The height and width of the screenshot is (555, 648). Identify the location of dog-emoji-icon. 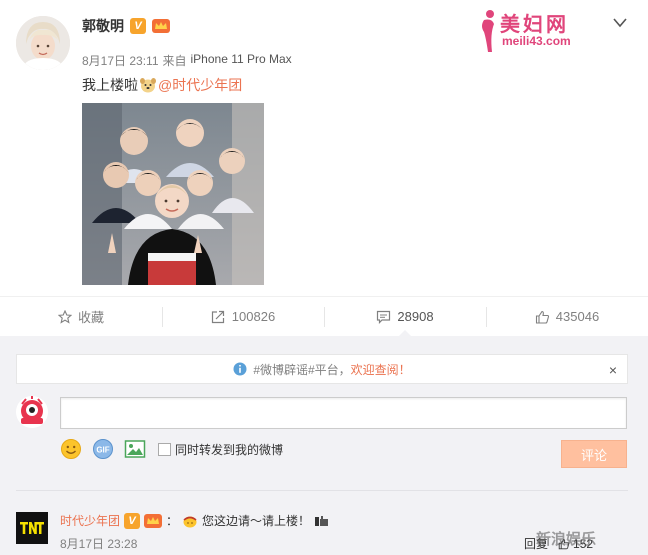
(148, 85).